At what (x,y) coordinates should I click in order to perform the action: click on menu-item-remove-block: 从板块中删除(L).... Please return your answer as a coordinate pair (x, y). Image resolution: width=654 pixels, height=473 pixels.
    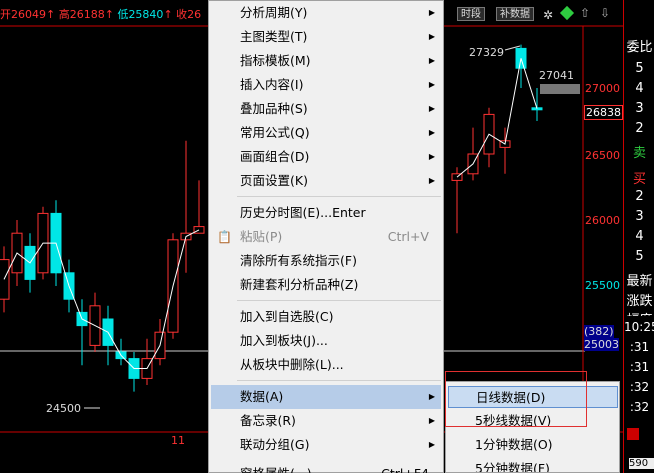
    Looking at the image, I should click on (326, 365).